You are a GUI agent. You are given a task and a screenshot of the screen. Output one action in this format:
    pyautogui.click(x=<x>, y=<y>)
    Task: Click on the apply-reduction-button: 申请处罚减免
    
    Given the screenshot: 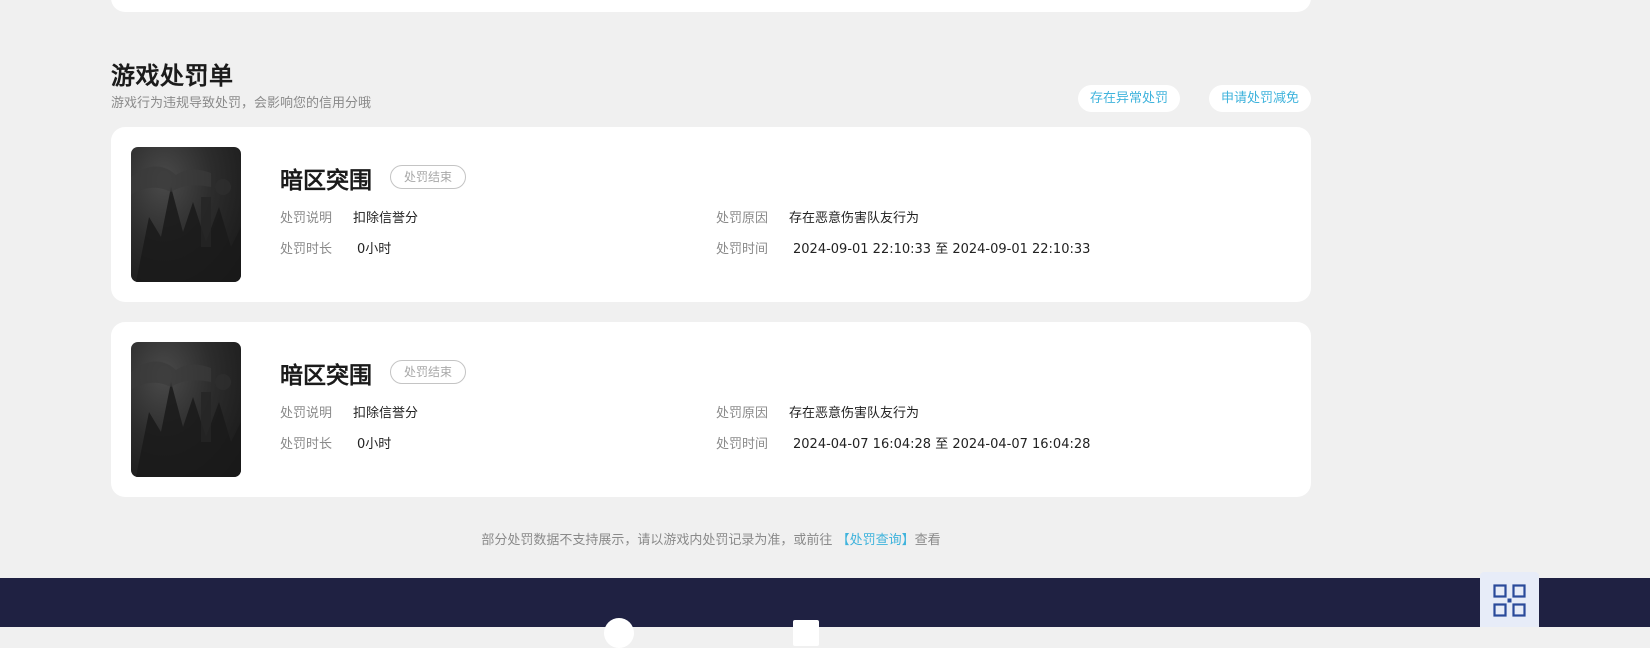 What is the action you would take?
    pyautogui.click(x=1259, y=98)
    